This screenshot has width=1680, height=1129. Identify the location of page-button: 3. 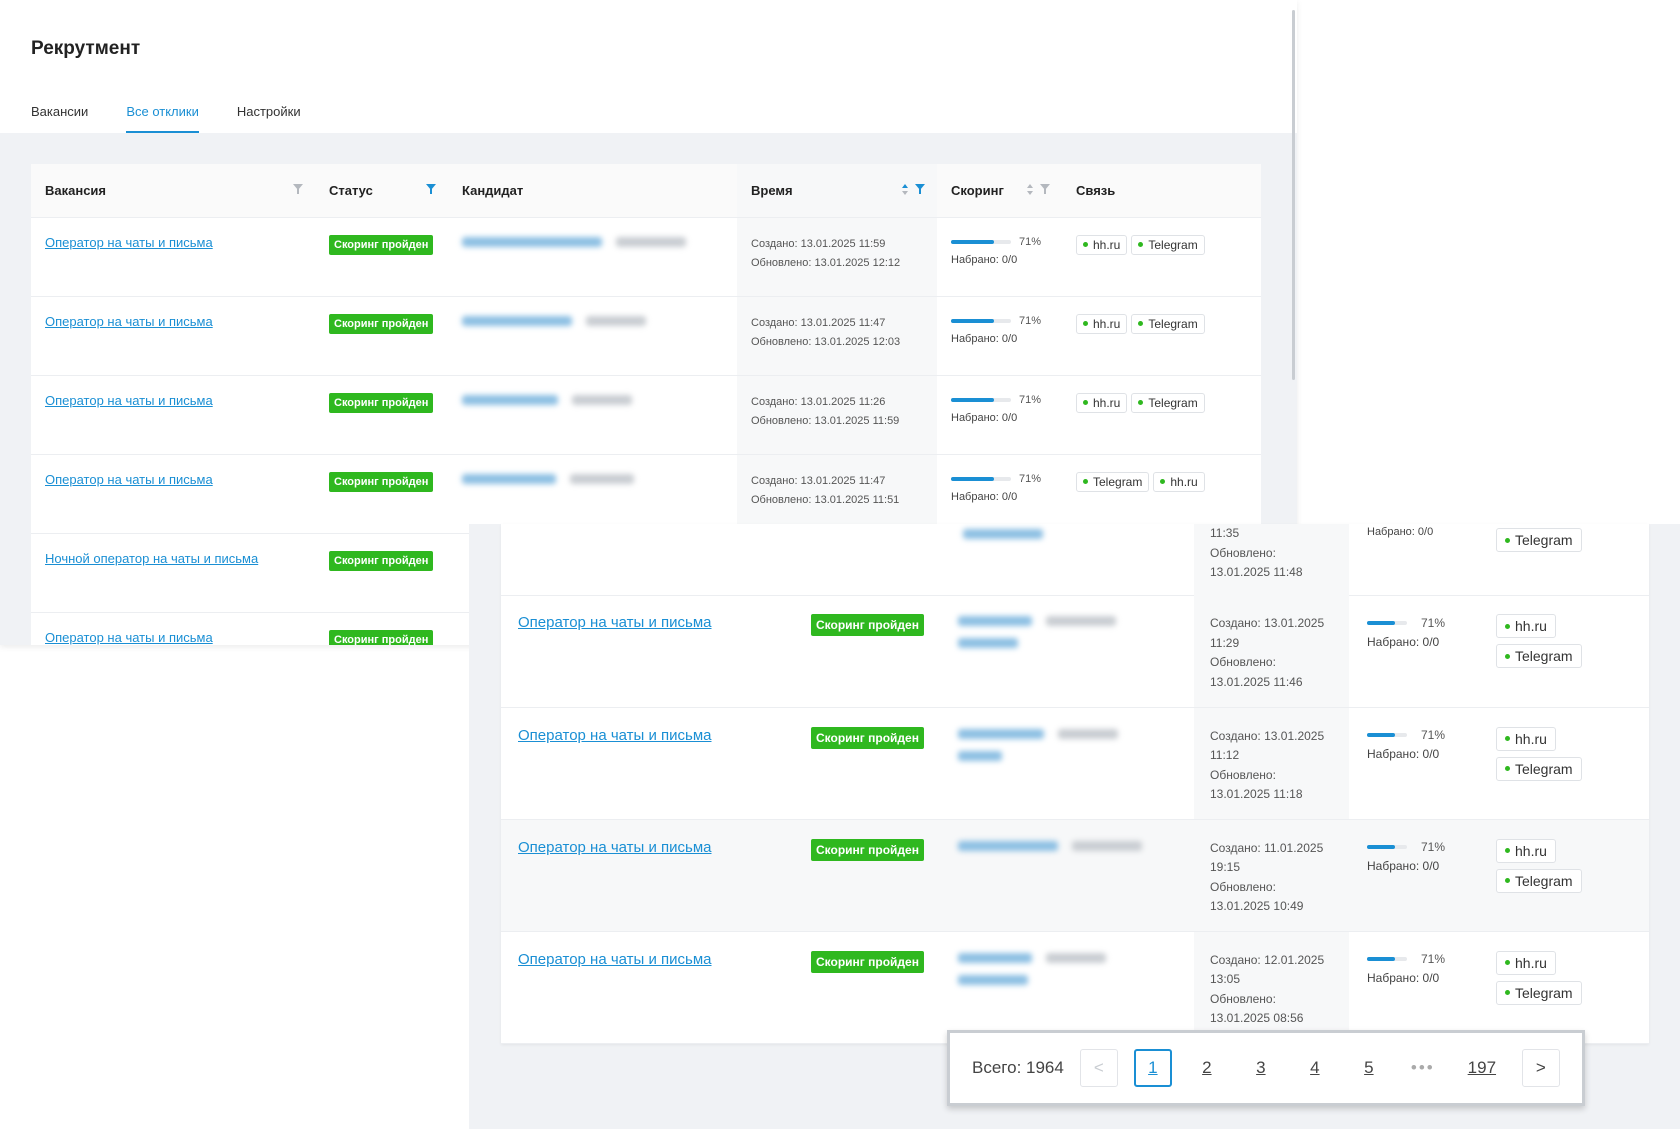
(1261, 1068).